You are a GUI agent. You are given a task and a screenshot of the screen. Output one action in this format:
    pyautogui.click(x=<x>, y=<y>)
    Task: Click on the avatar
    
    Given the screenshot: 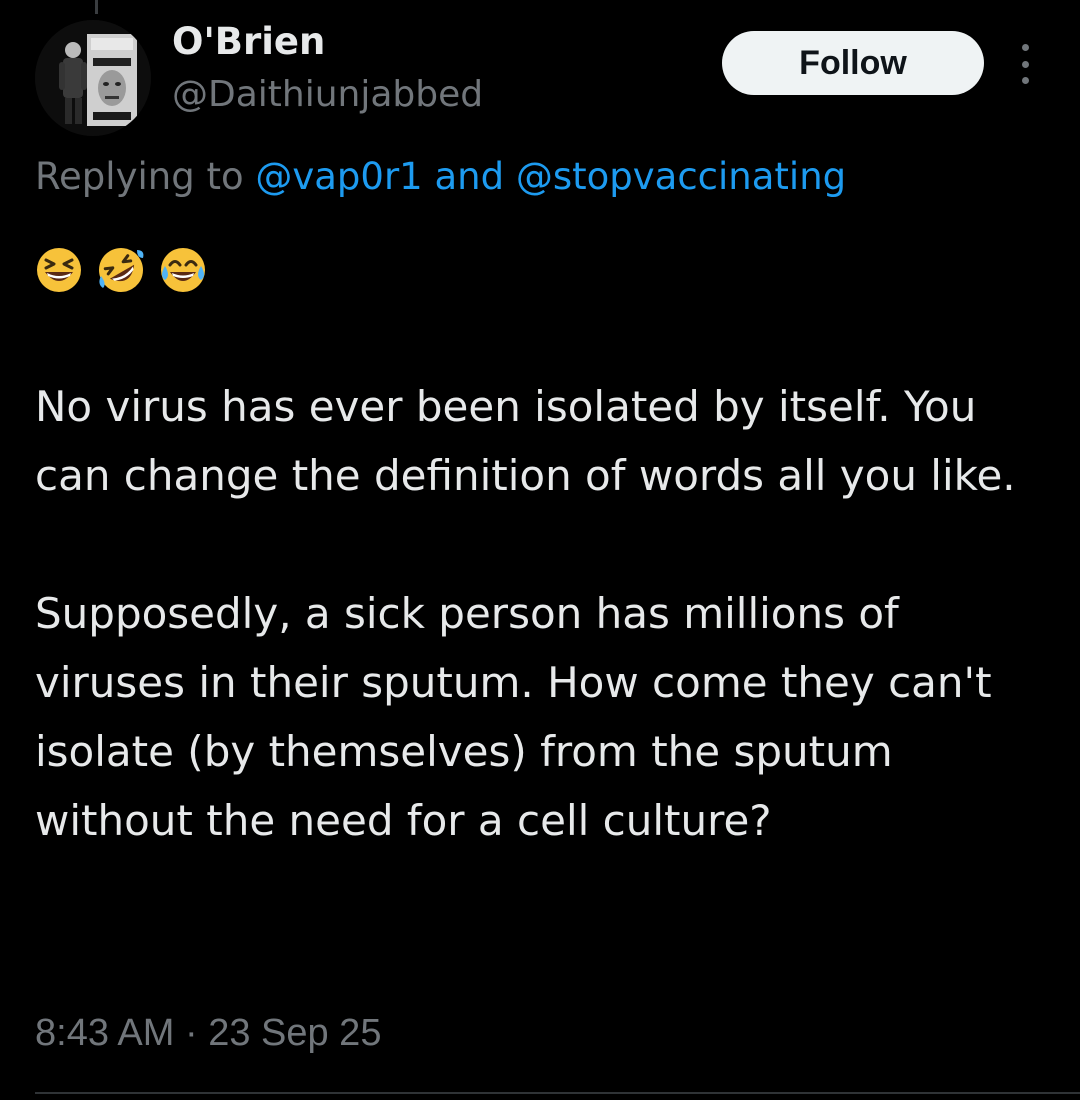 What is the action you would take?
    pyautogui.click(x=93, y=78)
    